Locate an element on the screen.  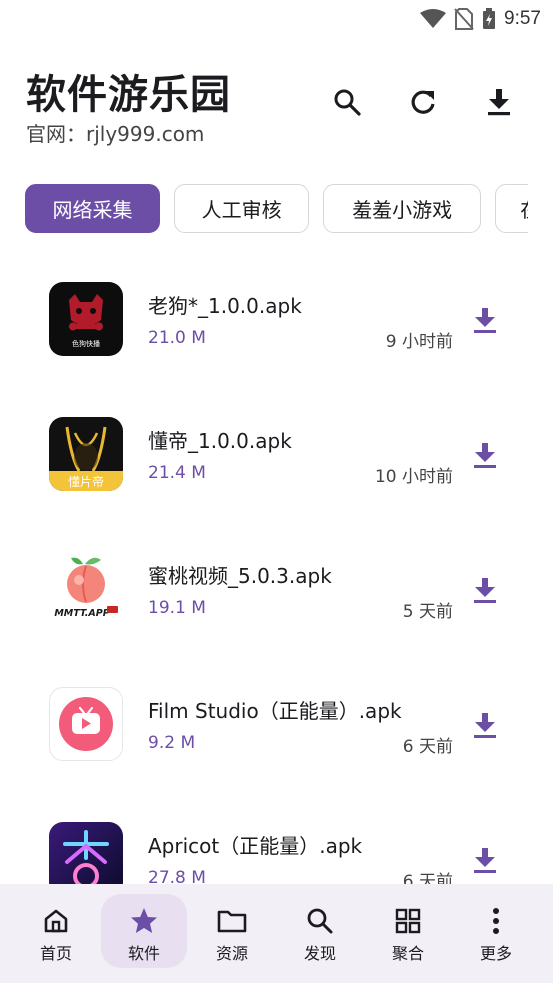
page-subtitle: 官网：rjly999.com is located at coordinates (115, 134).